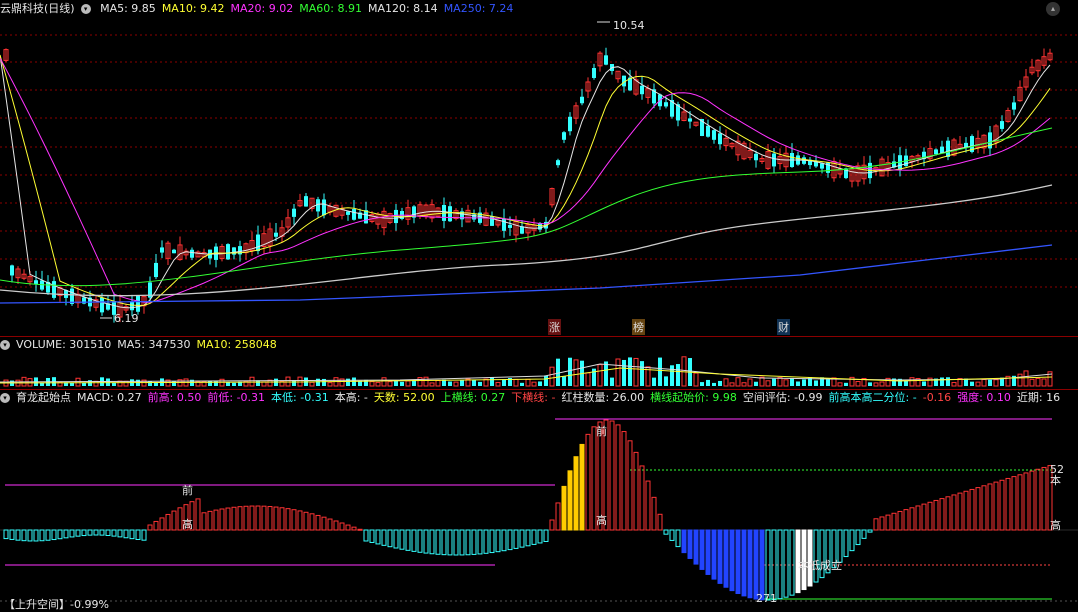 This screenshot has height=612, width=1078. I want to click on qian-label-2: 前, so click(601, 431).